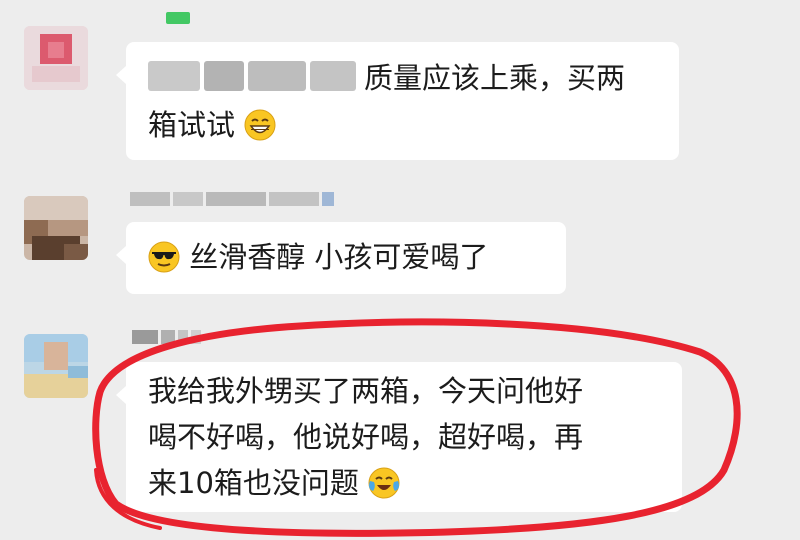 The image size is (800, 540). I want to click on message-text: 我给我外甥买了两箱，今天问他好, so click(366, 391).